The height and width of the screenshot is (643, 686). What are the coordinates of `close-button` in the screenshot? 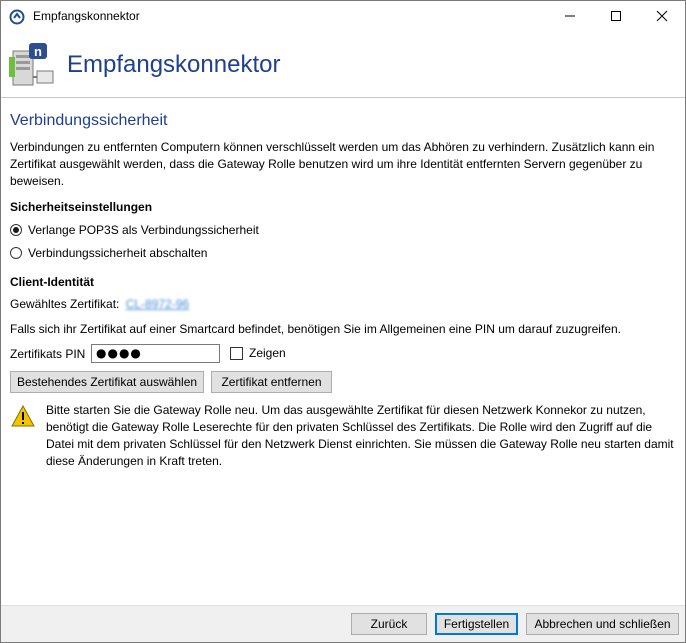 It's located at (662, 16).